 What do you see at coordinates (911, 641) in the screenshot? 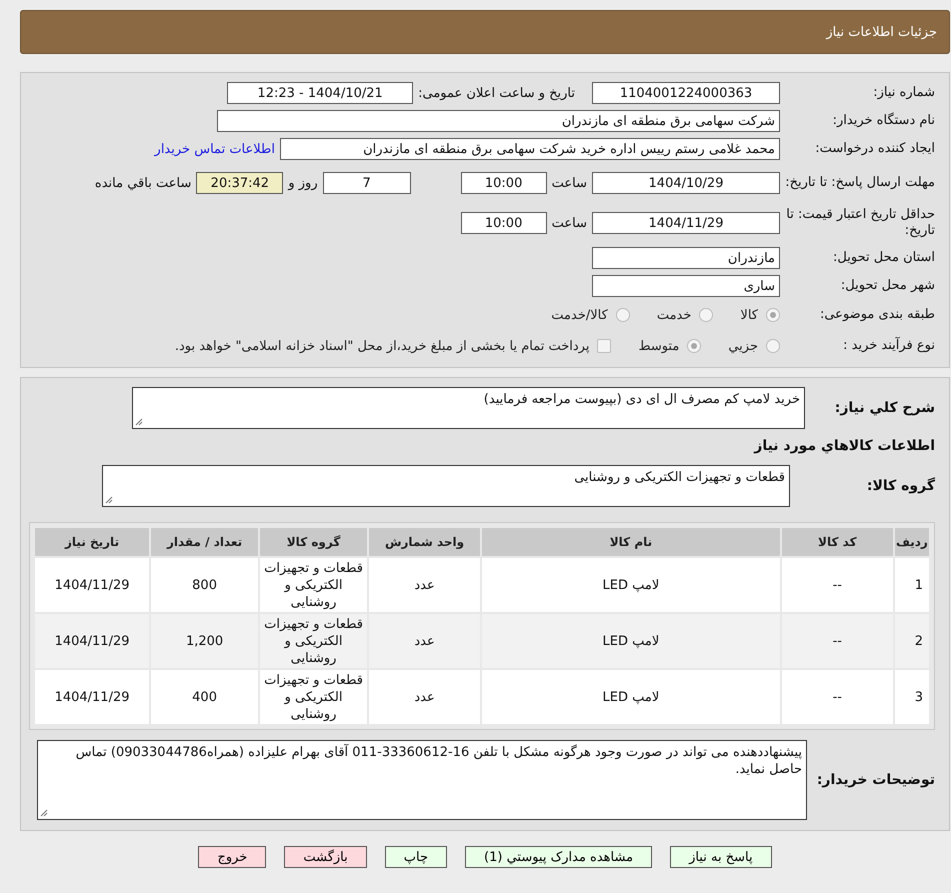
I see `table-cell: 2` at bounding box center [911, 641].